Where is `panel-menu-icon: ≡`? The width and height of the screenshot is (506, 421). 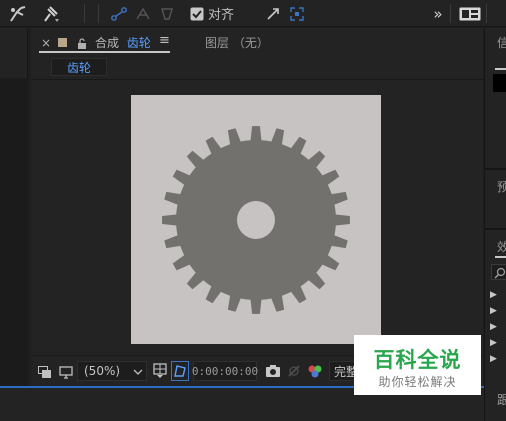
panel-menu-icon: ≡ is located at coordinates (164, 40).